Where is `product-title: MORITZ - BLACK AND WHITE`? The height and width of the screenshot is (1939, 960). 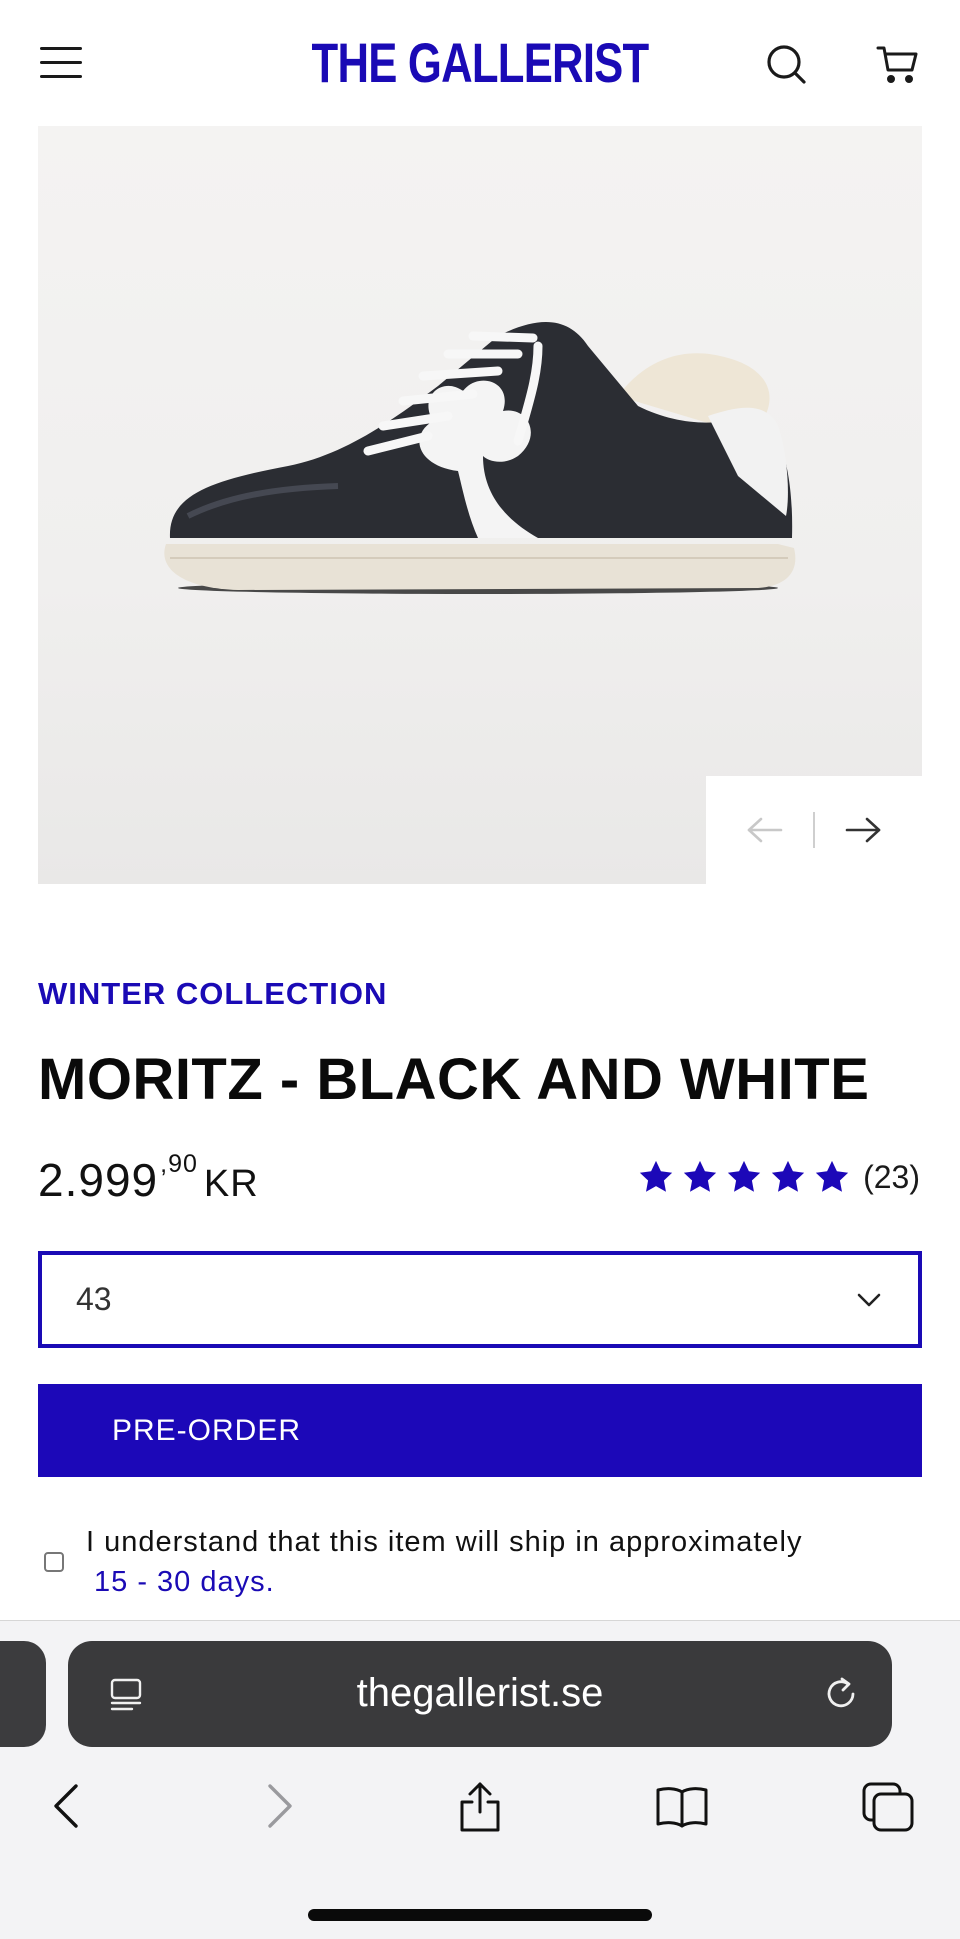
product-title: MORITZ - BLACK AND WHITE is located at coordinates (454, 1079).